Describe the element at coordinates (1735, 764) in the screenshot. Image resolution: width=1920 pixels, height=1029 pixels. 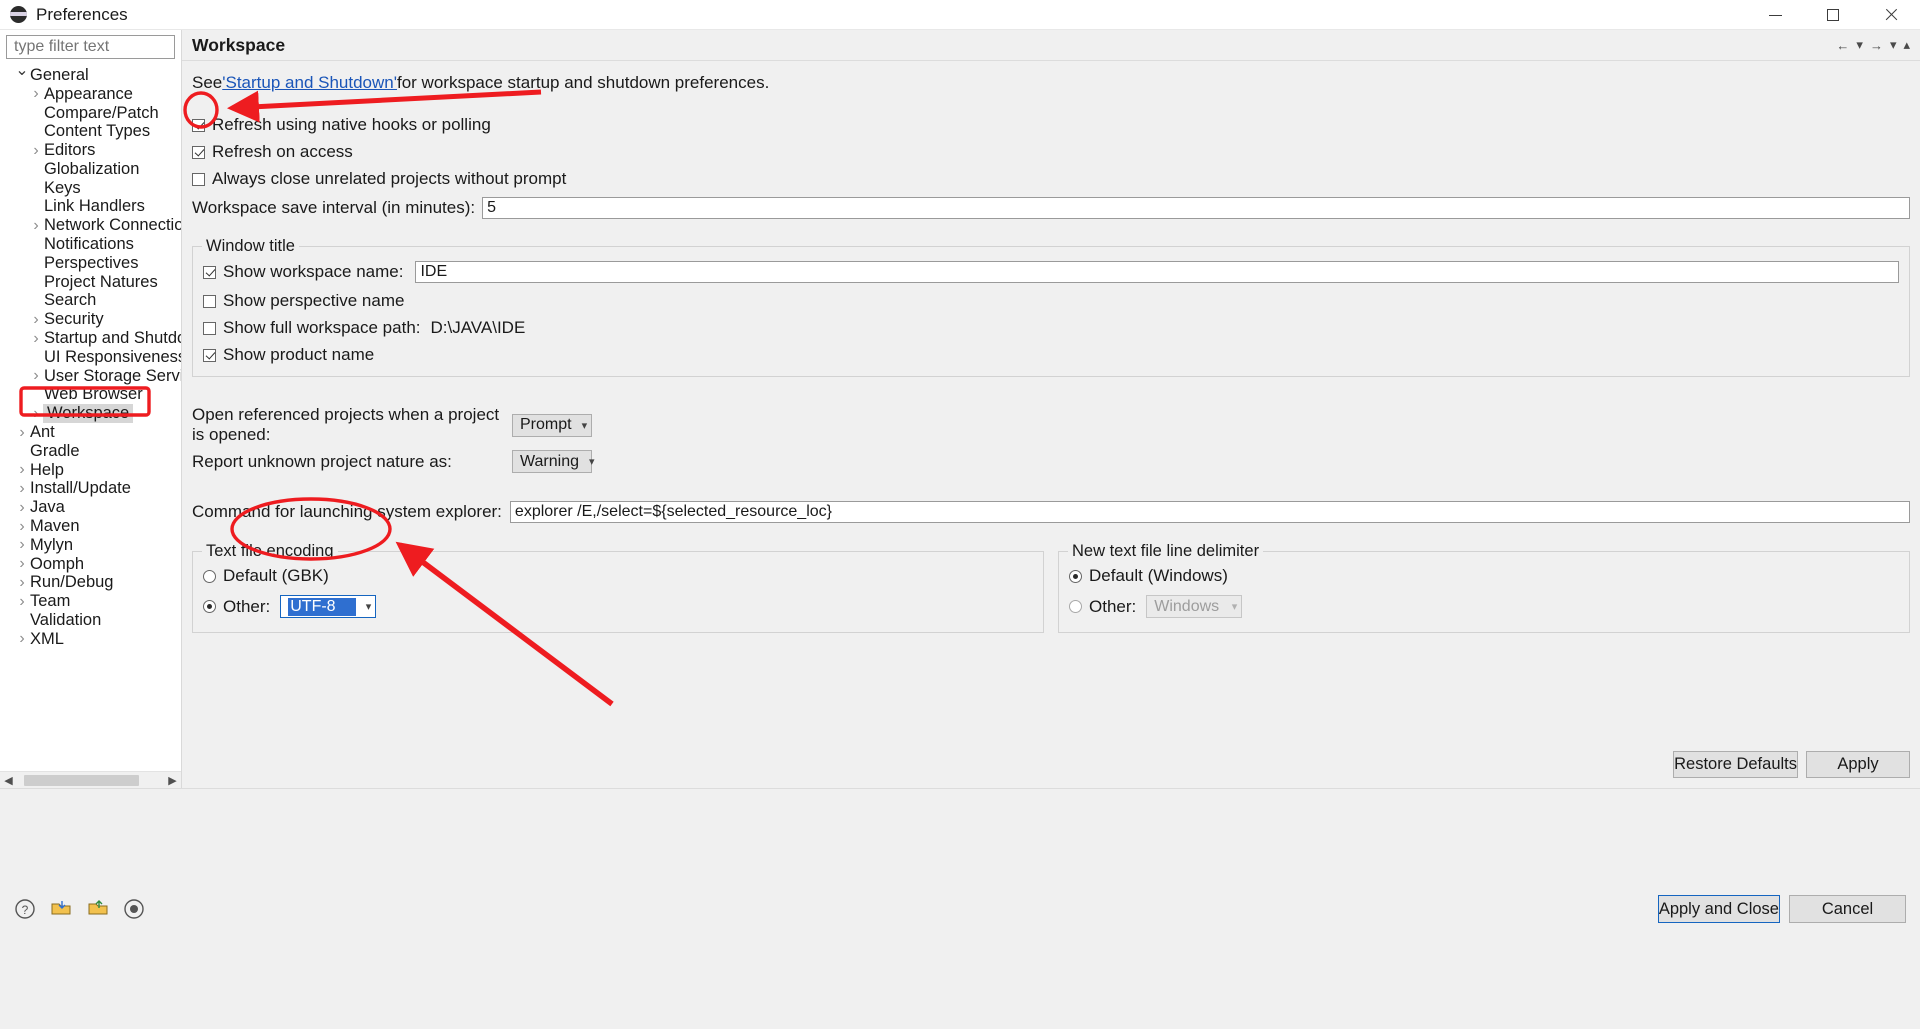
I see `restore-defaults-button: Restore Defaults` at that location.